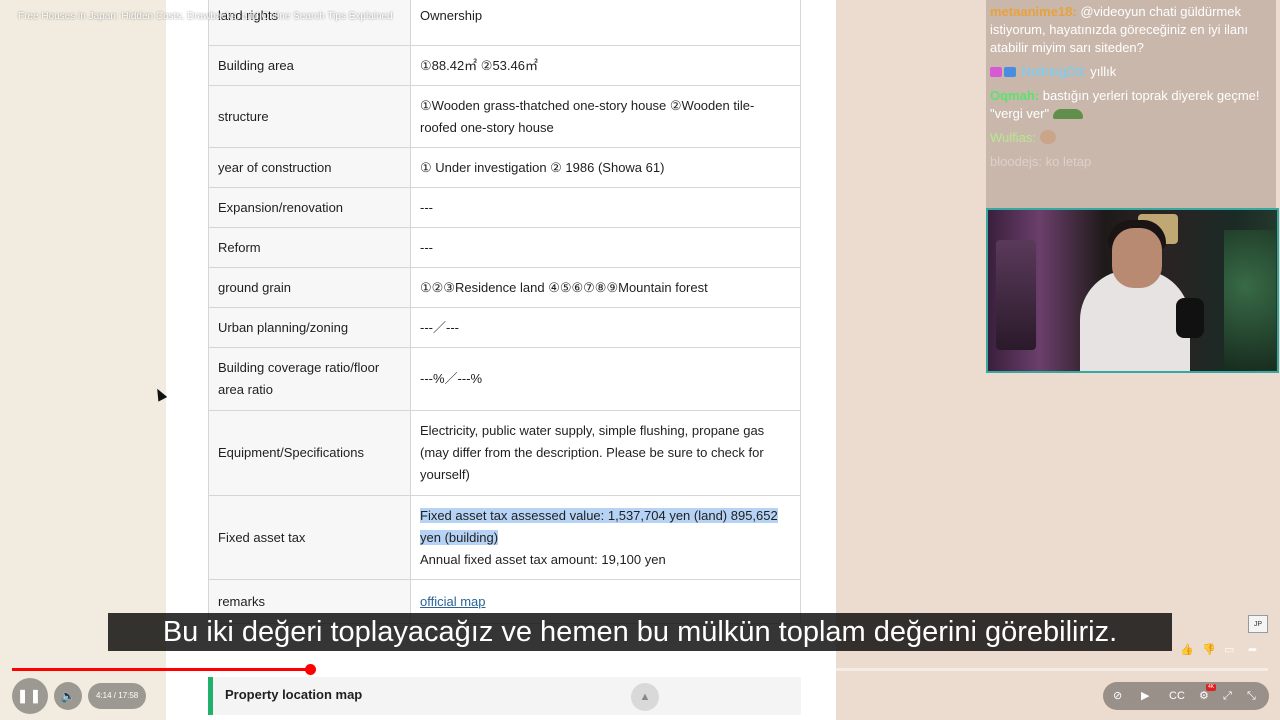  I want to click on chat-username: Oqmah:, so click(1015, 95).